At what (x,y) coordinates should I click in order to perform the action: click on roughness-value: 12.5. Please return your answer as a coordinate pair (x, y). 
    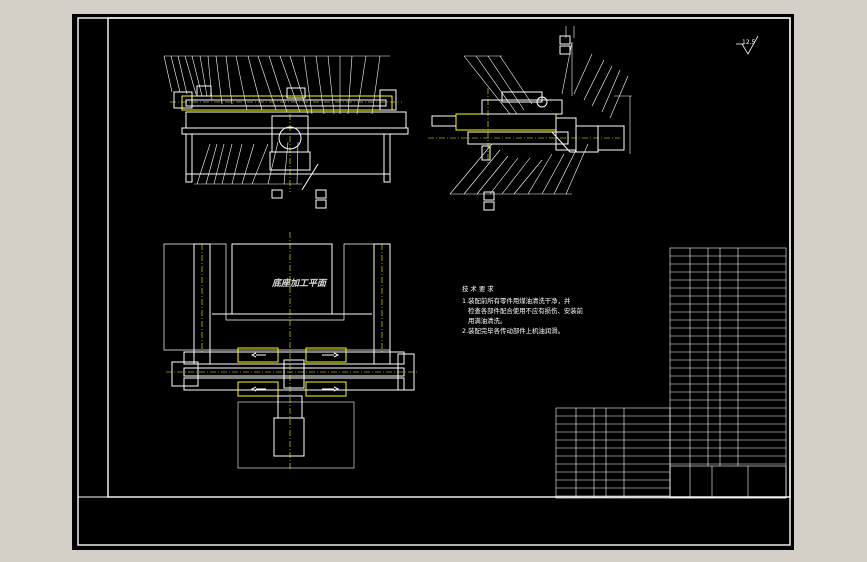
    Looking at the image, I should click on (749, 42).